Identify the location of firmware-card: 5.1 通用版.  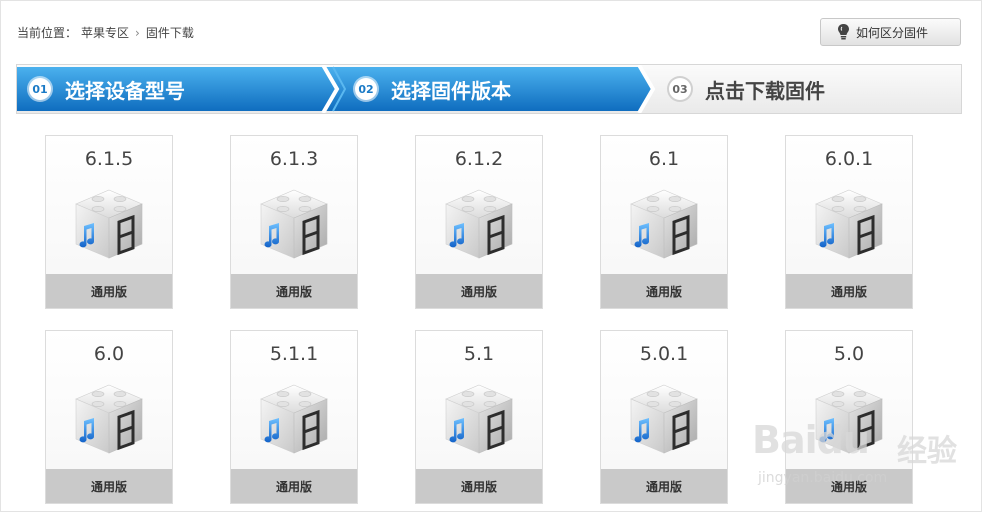
(479, 417).